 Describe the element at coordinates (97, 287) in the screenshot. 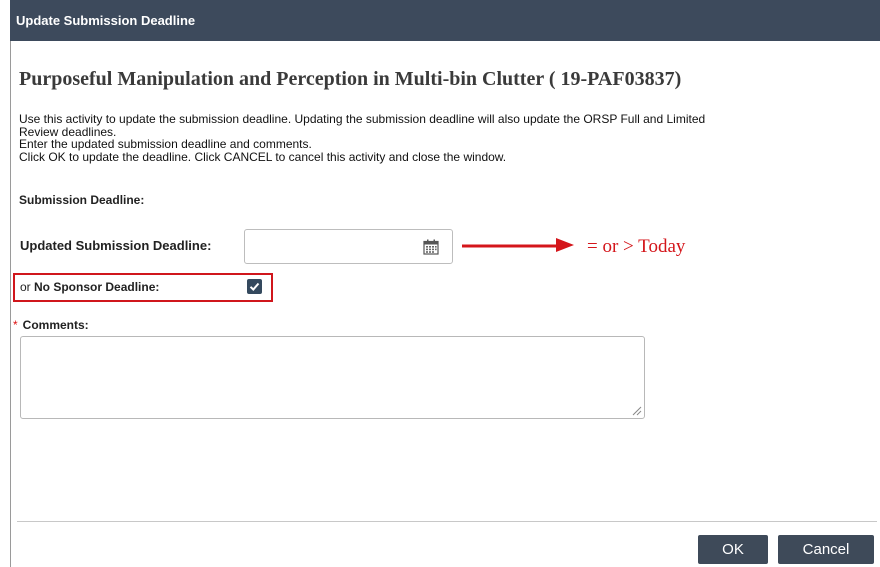

I see `no-sponsor-label-text: No Sponsor Deadline:` at that location.